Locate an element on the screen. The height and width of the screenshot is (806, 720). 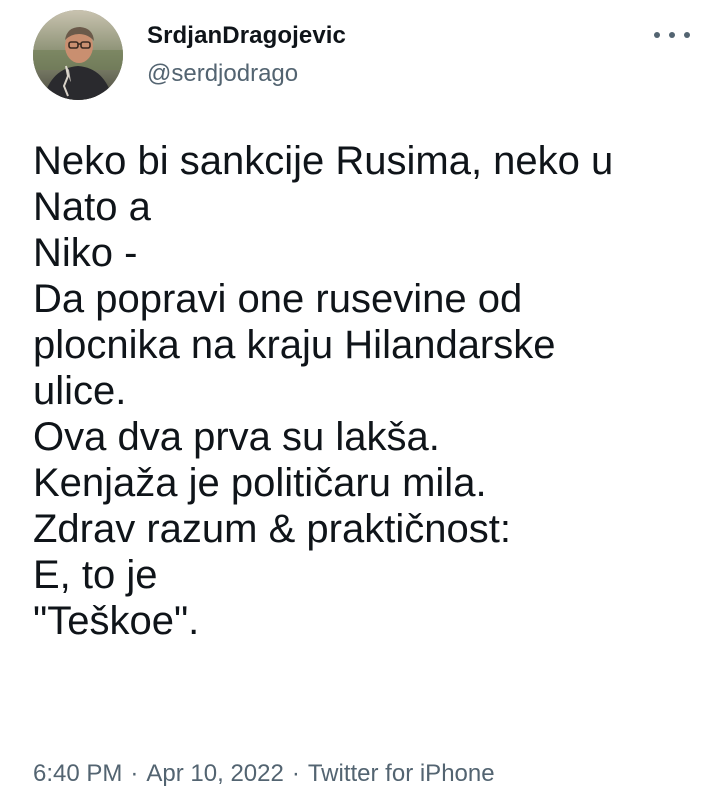
author-display-name: SrdjanDragojevic is located at coordinates (246, 36).